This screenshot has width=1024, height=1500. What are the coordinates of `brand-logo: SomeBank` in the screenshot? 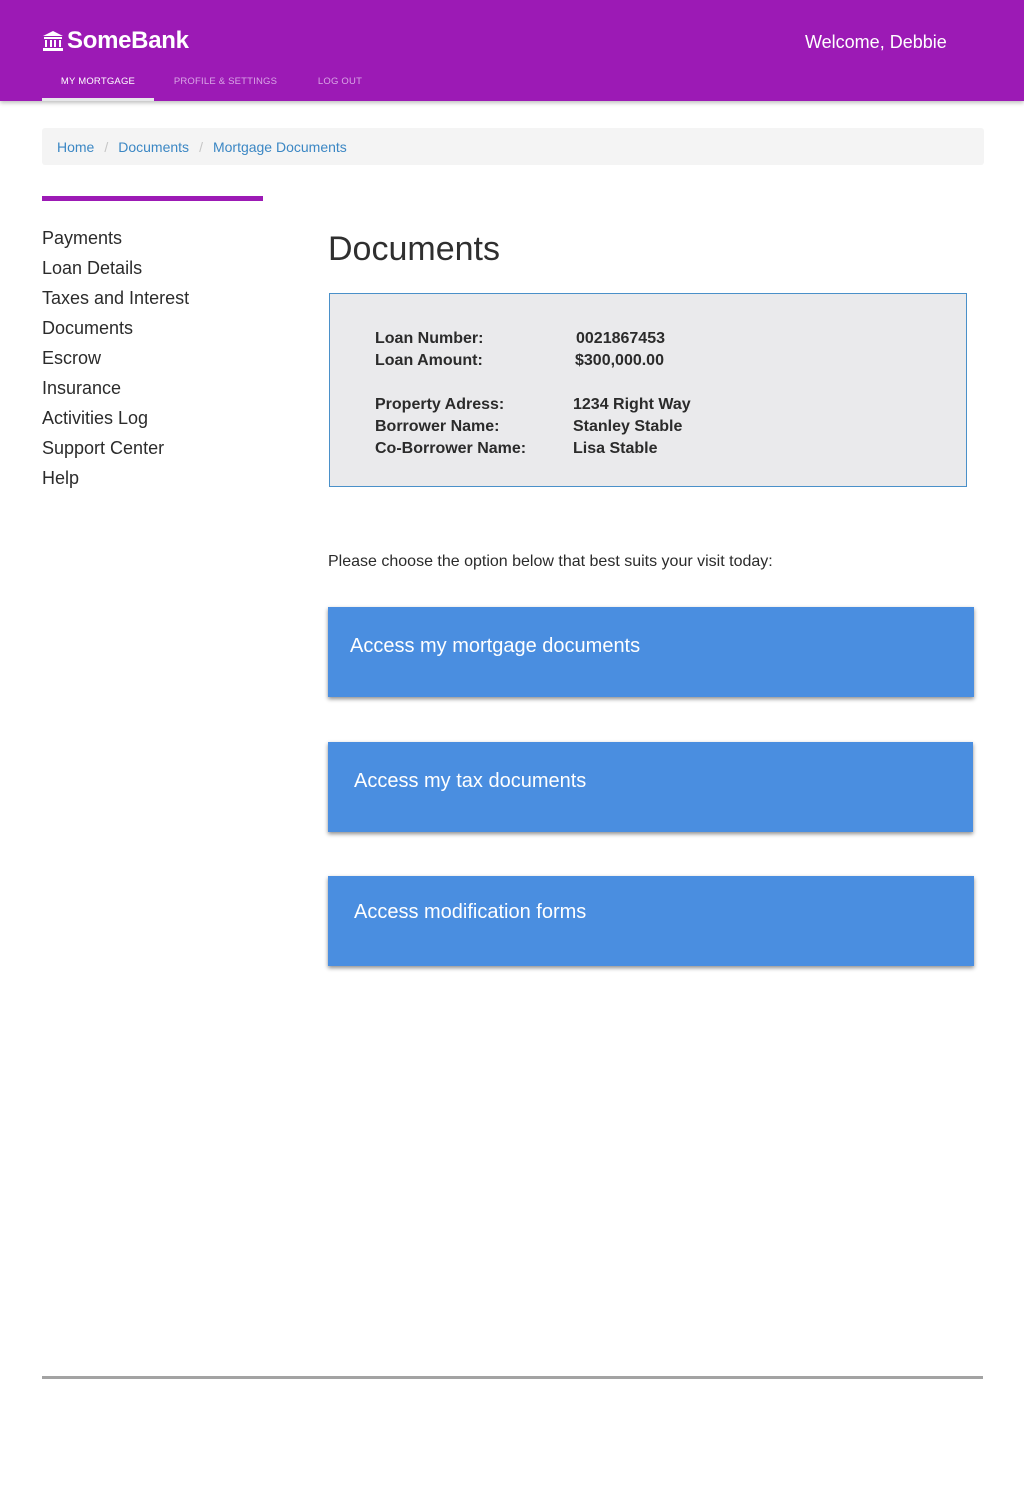 It's located at (115, 41).